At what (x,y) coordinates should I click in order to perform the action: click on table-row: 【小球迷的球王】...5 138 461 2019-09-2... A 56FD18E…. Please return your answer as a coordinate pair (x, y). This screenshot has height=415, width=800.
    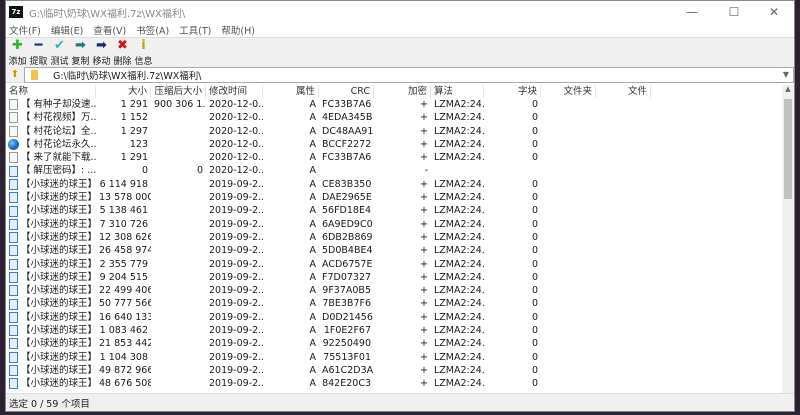
    Looking at the image, I should click on (394, 210).